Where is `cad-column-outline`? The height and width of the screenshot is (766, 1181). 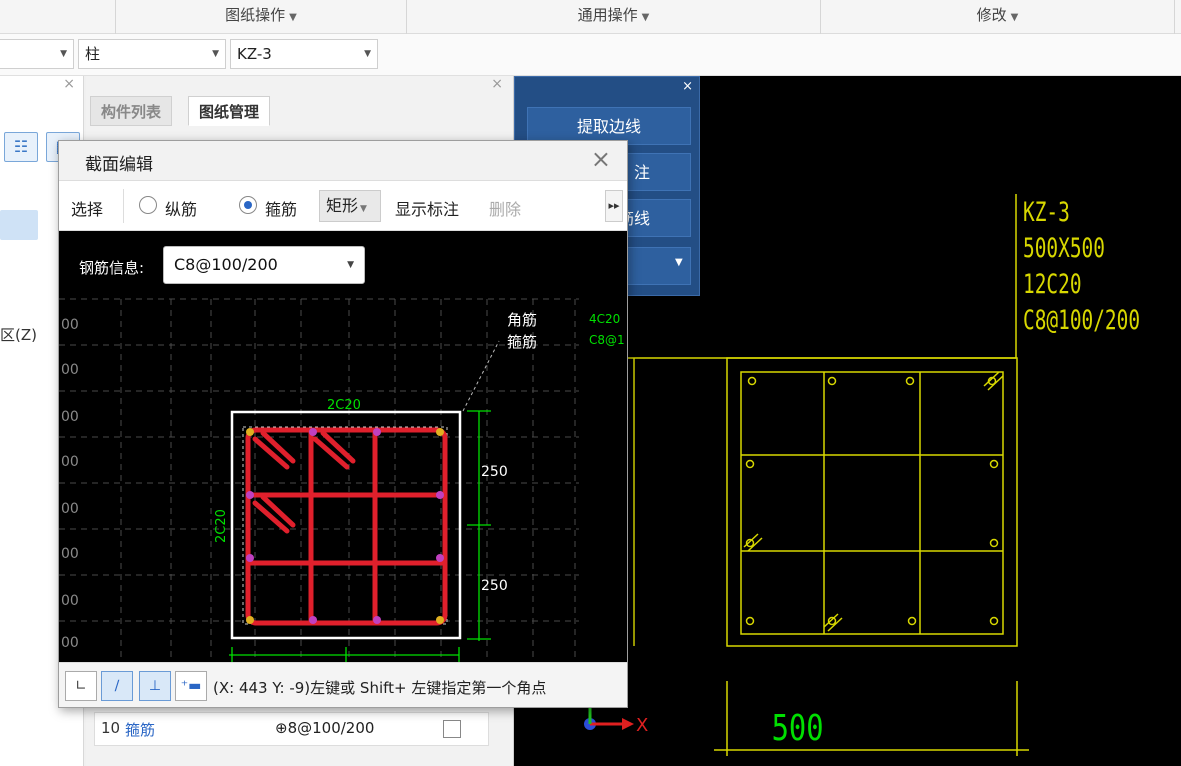
cad-column-outline is located at coordinates (872, 502).